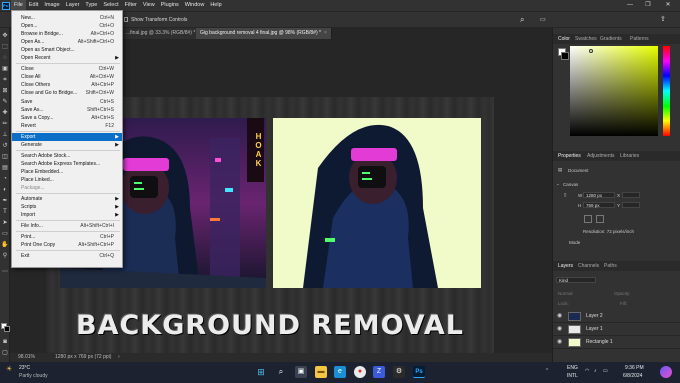 The height and width of the screenshot is (383, 680). What do you see at coordinates (5, 234) in the screenshot?
I see `shape-tool-icon: ▭` at bounding box center [5, 234].